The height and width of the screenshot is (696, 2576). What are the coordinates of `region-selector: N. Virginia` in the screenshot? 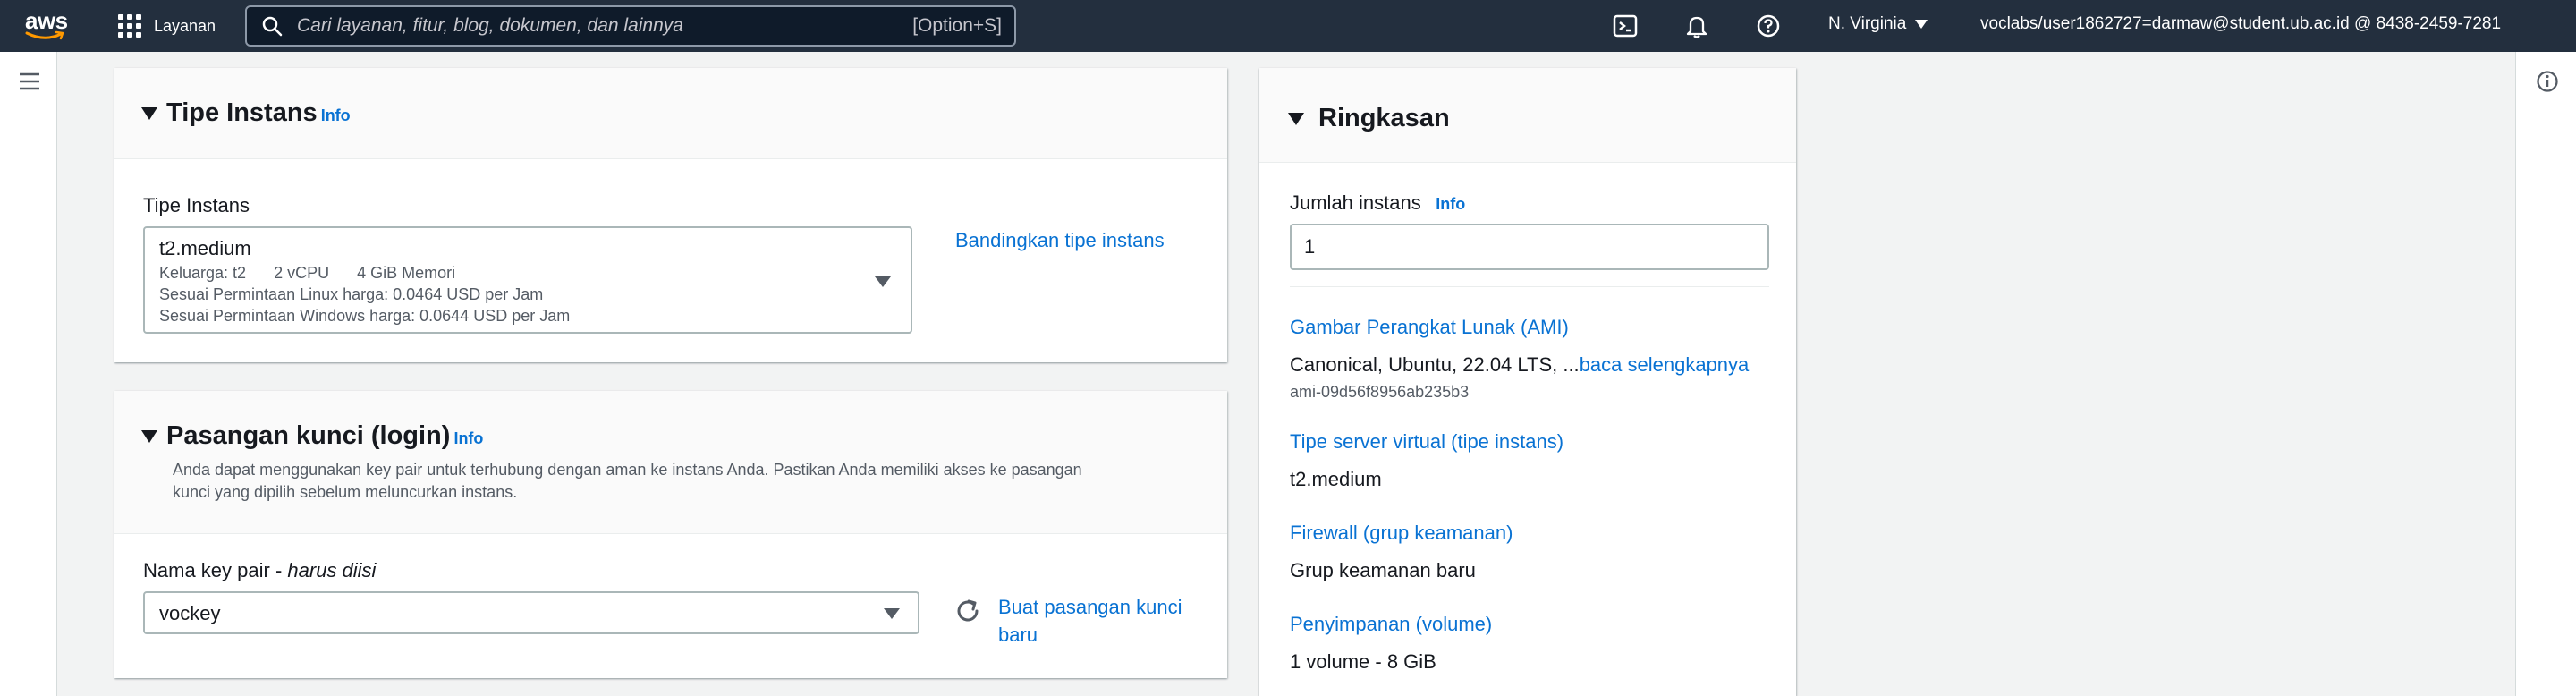 It's located at (1878, 24).